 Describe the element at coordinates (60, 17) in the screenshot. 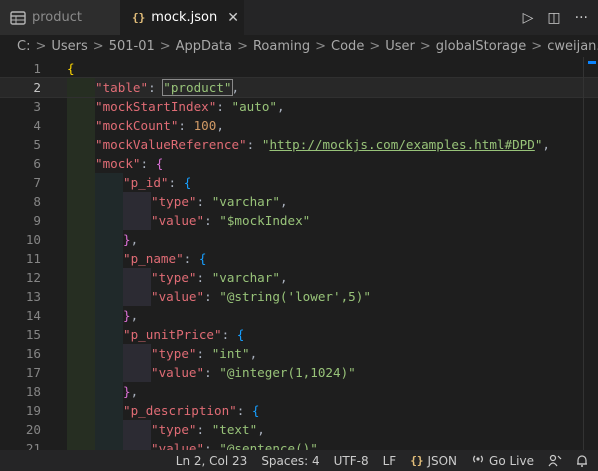

I see `tab-product: product` at that location.